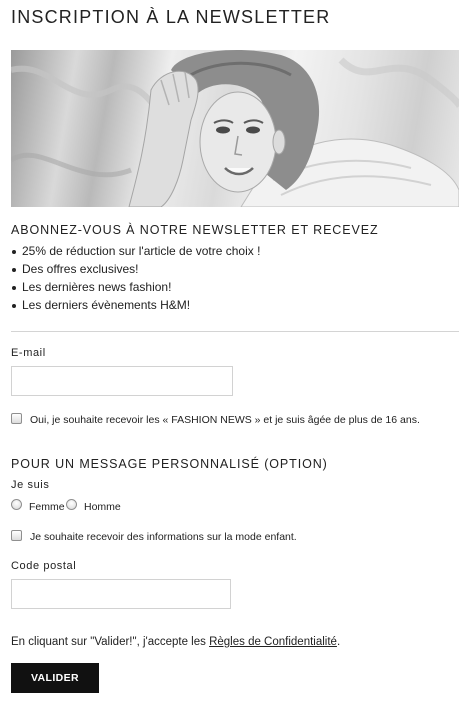  I want to click on gender-label: Je suis, so click(30, 485).